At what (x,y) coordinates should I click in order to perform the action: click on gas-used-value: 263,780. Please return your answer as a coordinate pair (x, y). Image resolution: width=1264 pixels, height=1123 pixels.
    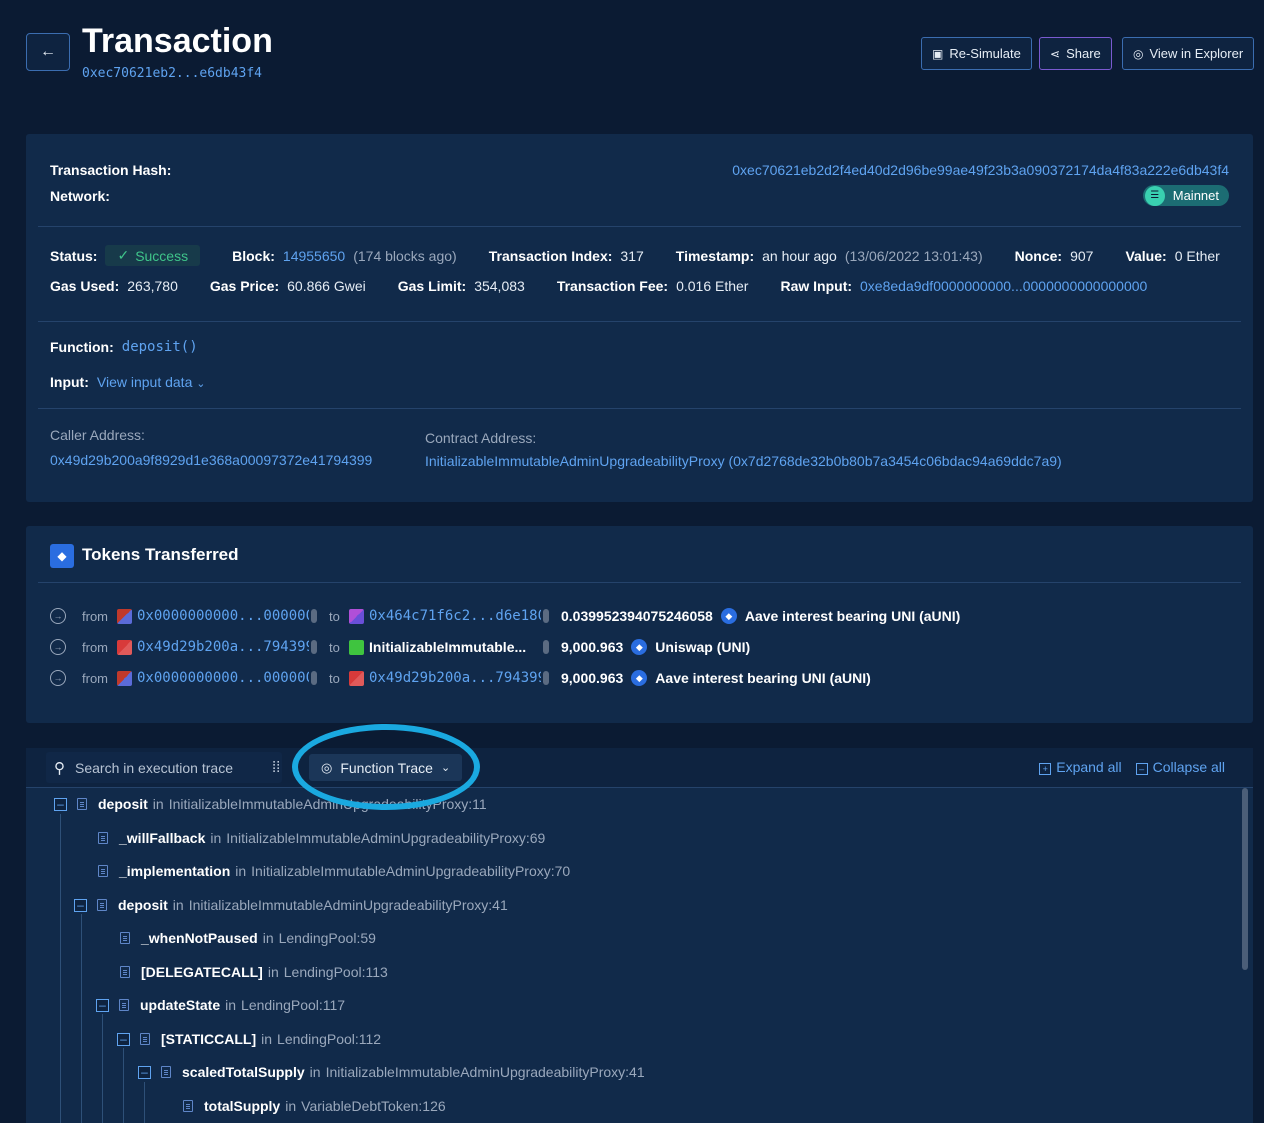
    Looking at the image, I should click on (152, 286).